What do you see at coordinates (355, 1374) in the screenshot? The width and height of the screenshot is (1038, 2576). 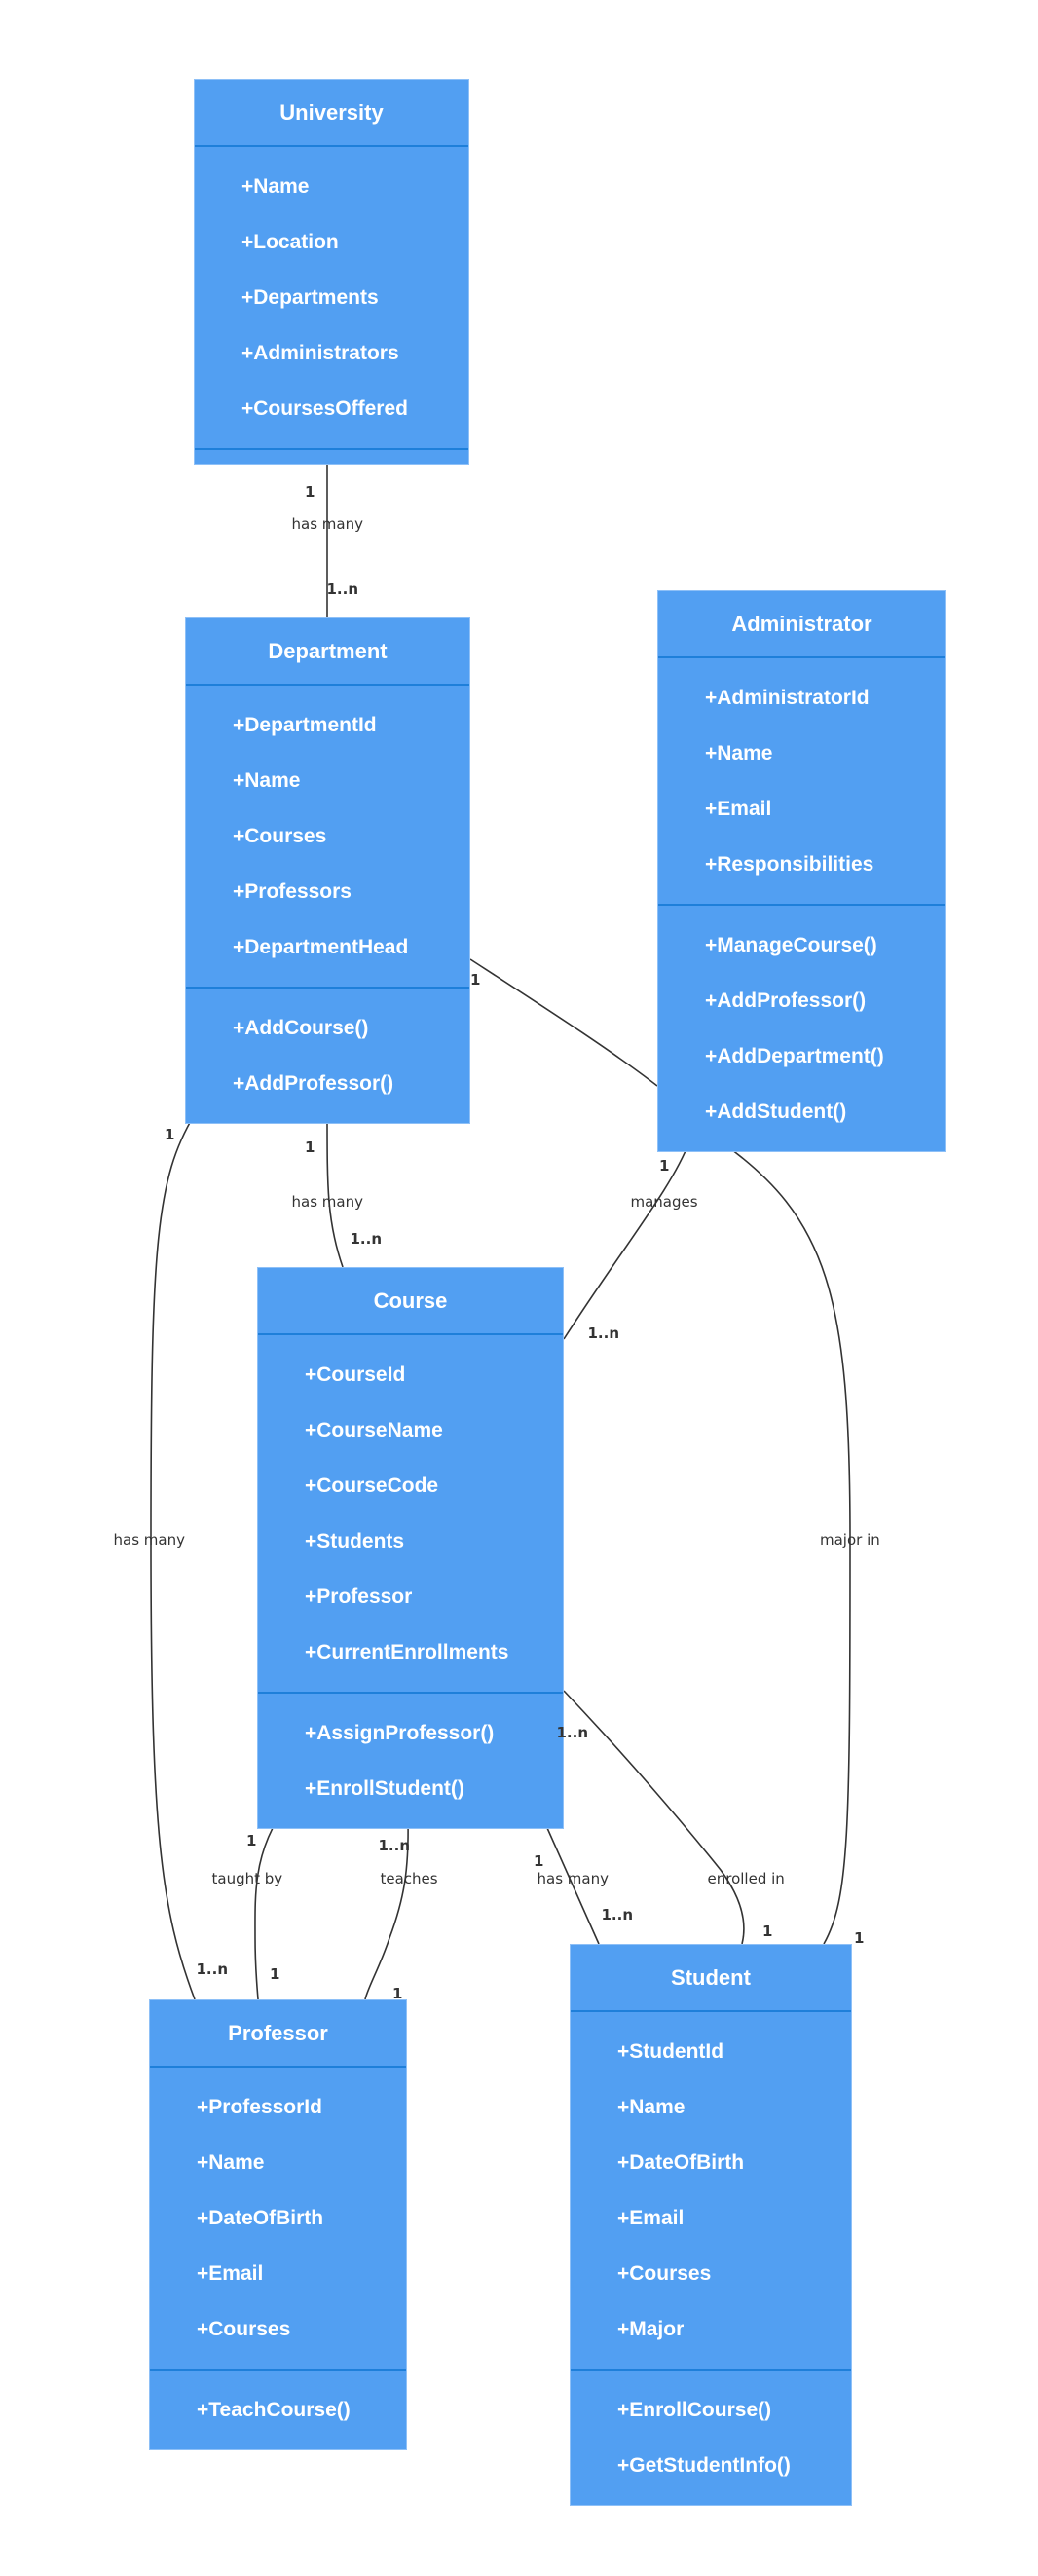 I see `attribute: +CourseId` at bounding box center [355, 1374].